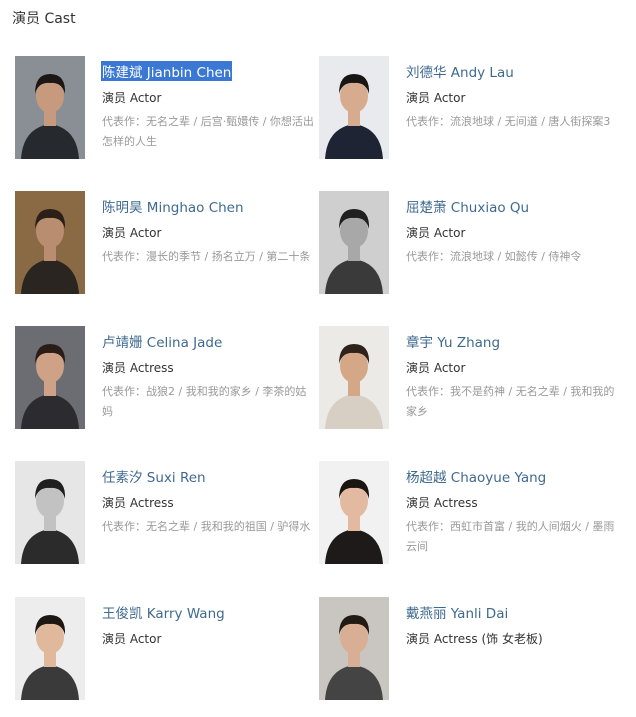 The height and width of the screenshot is (717, 636). I want to click on cast-works: 代表作：西虹市首富 / 我的人间烟火 / 墨雨云间, so click(513, 537).